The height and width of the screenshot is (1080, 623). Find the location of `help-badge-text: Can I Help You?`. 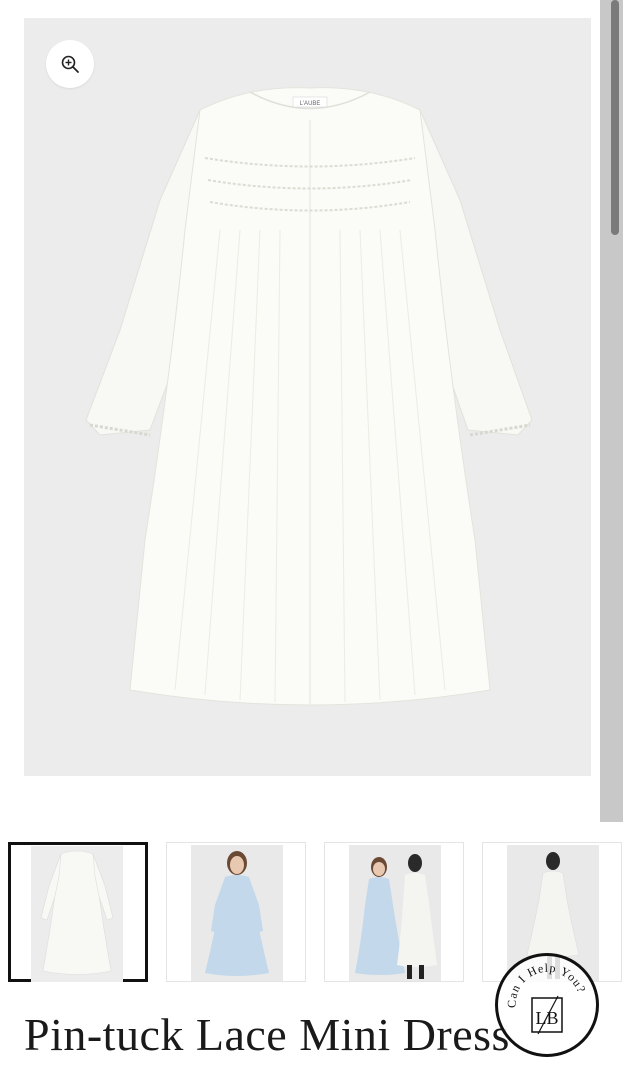

help-badge-text: Can I Help You? is located at coordinates (546, 984).